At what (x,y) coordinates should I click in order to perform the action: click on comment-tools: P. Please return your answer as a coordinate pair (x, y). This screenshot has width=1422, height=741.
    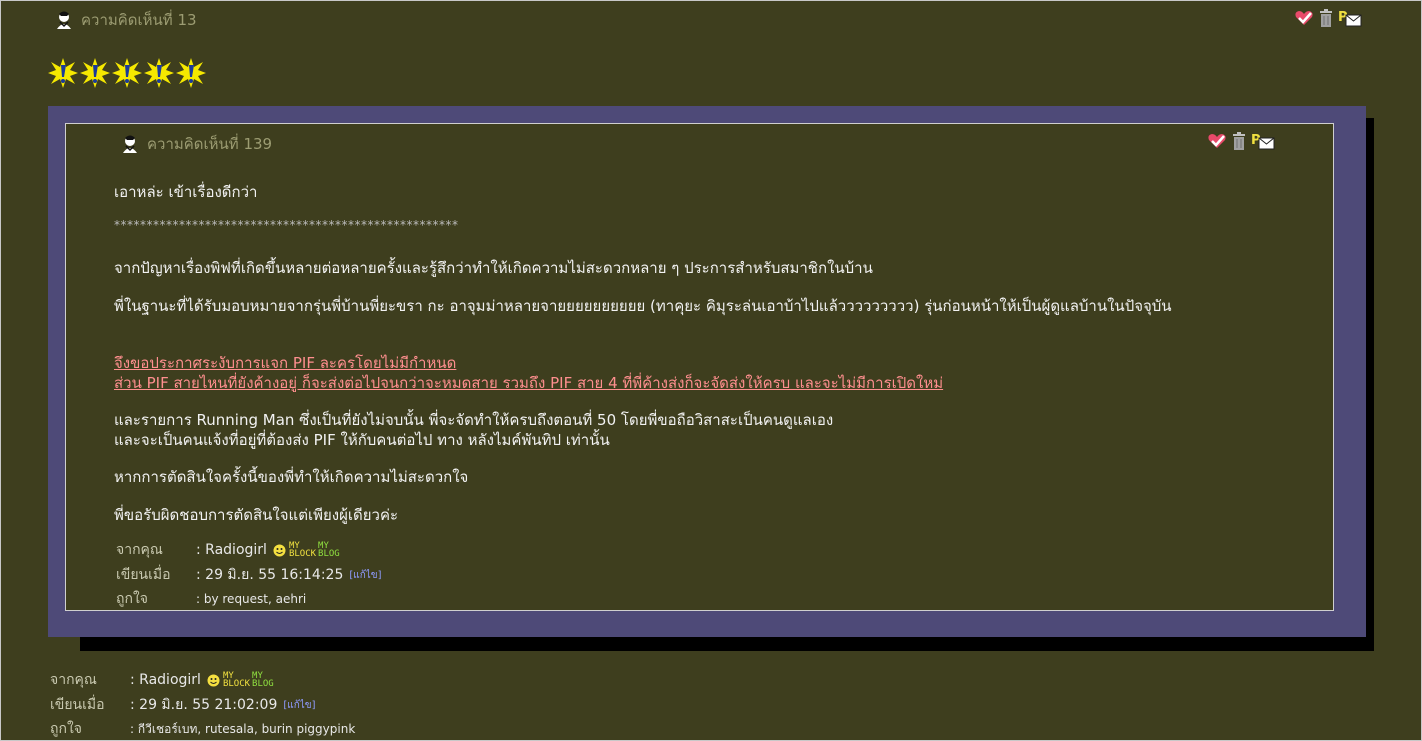
    Looking at the image, I should click on (1328, 18).